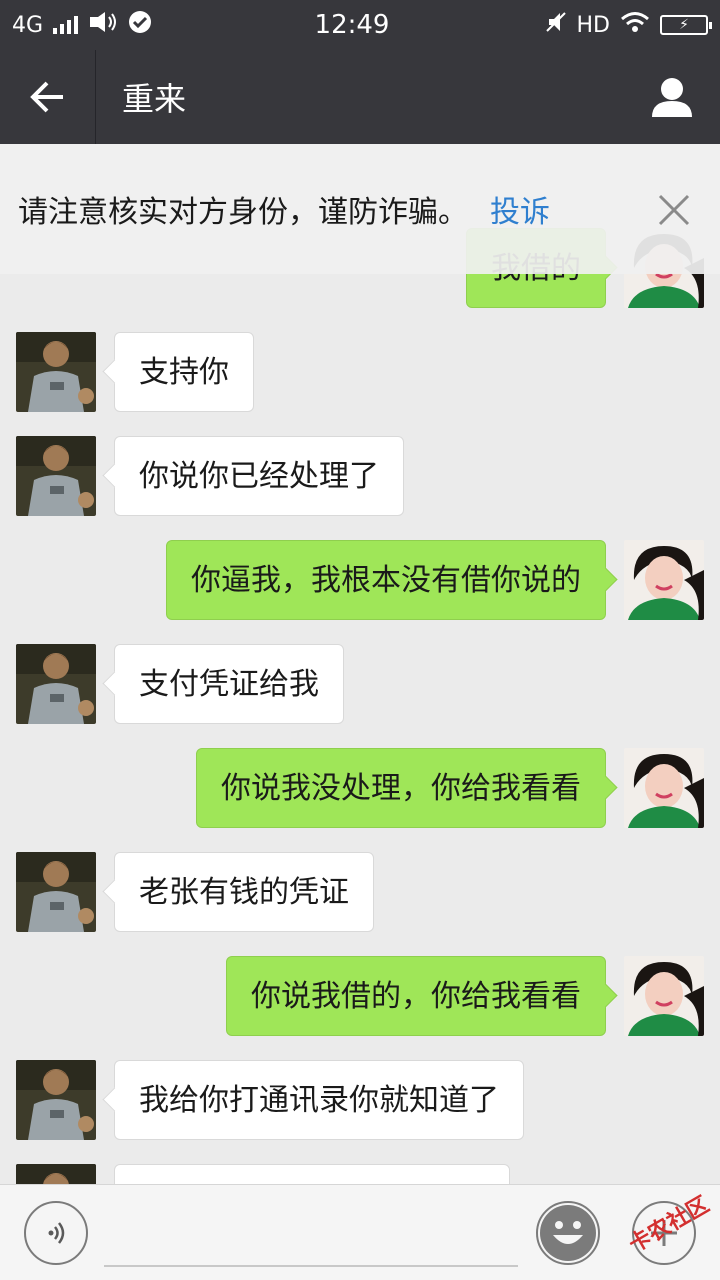 This screenshot has height=1280, width=720. I want to click on incoming-message-bubble: 我给你打通讯录你就知道了, so click(319, 1100).